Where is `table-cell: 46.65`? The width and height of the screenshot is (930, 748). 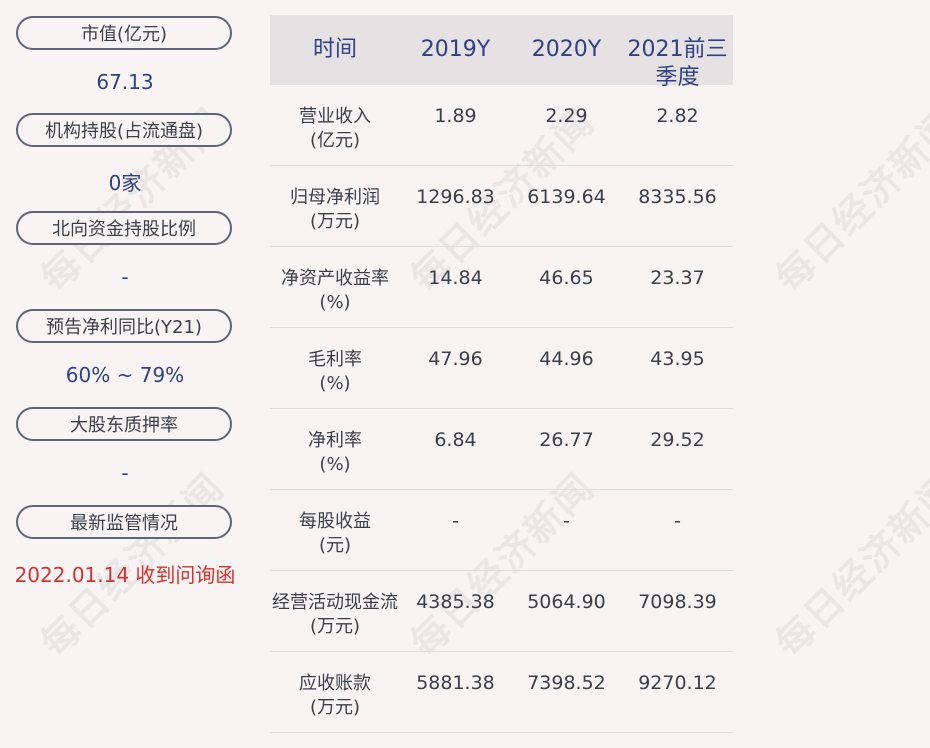 table-cell: 46.65 is located at coordinates (566, 278).